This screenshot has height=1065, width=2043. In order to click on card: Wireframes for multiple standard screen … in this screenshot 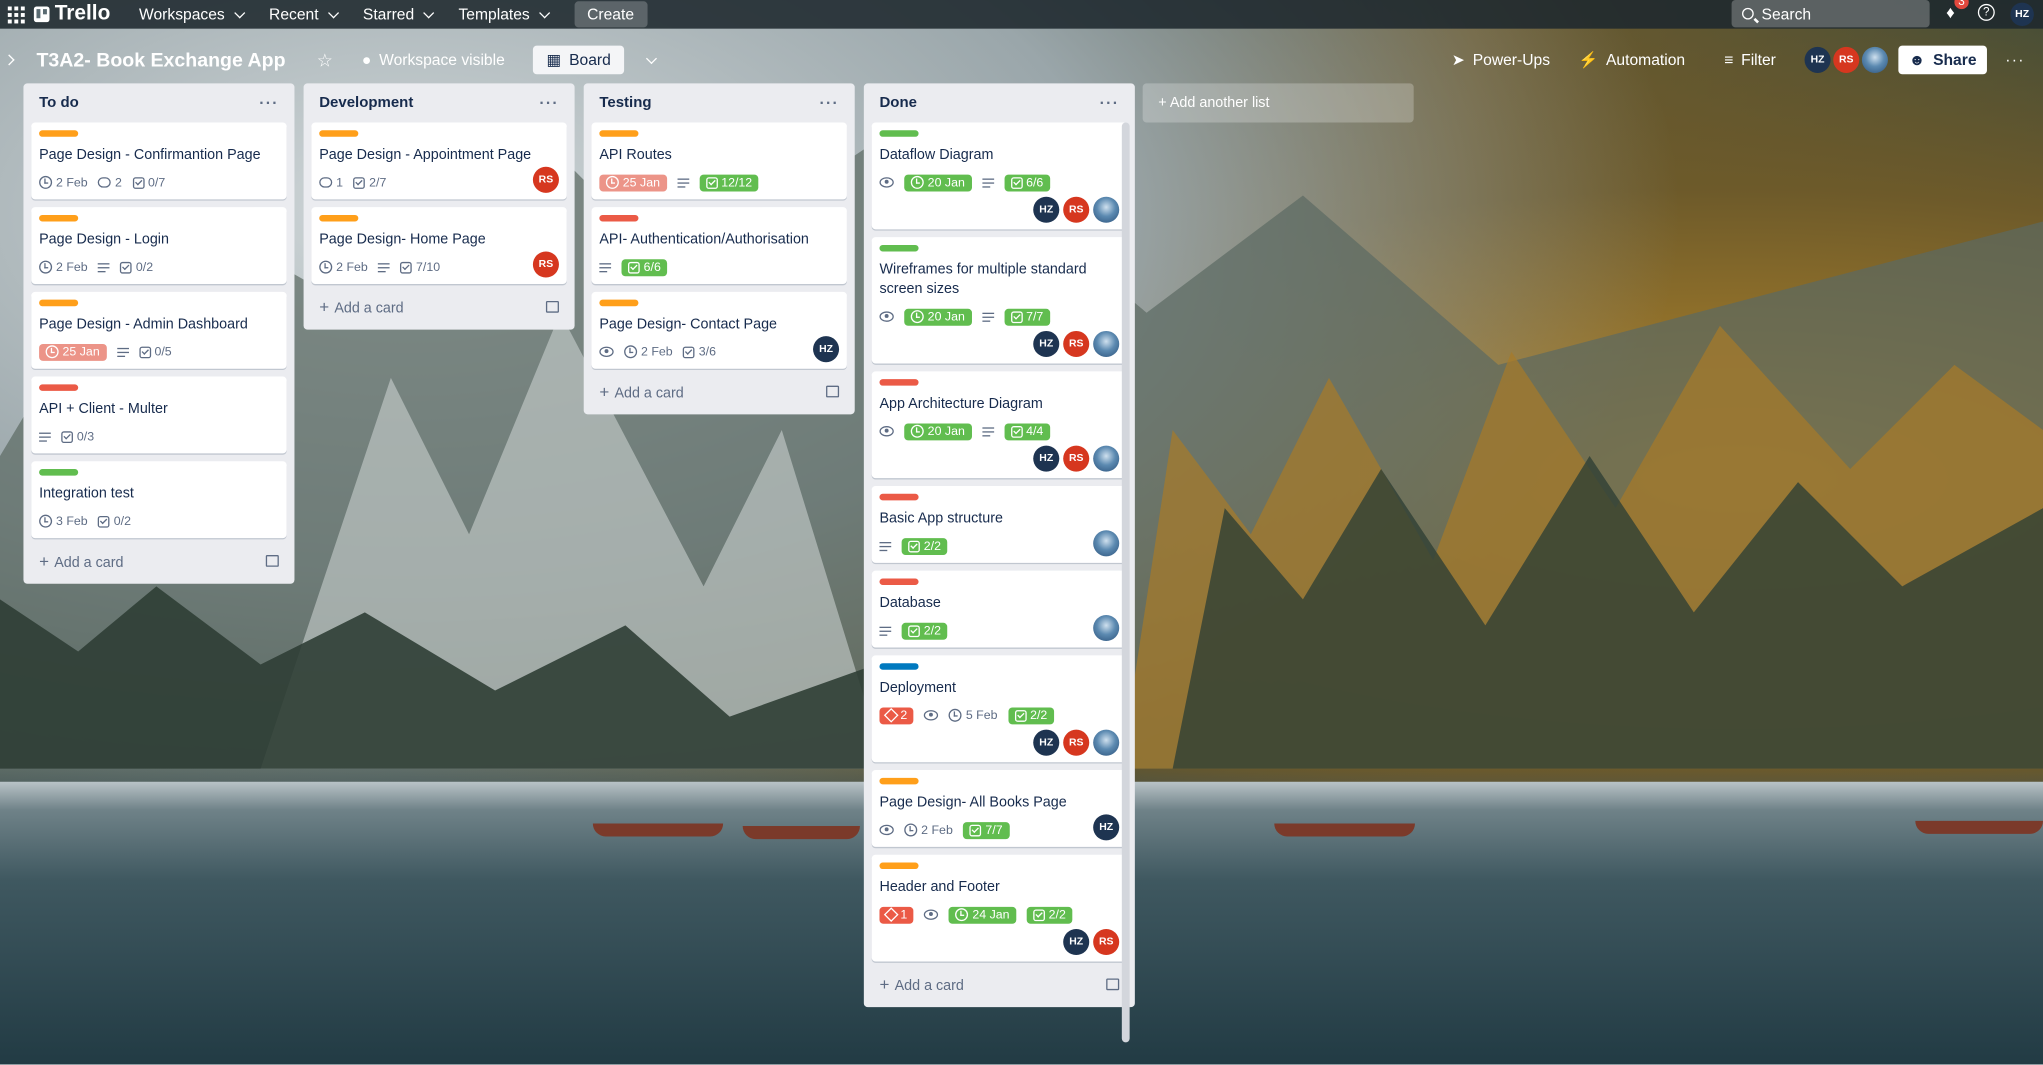, I will do `click(999, 300)`.